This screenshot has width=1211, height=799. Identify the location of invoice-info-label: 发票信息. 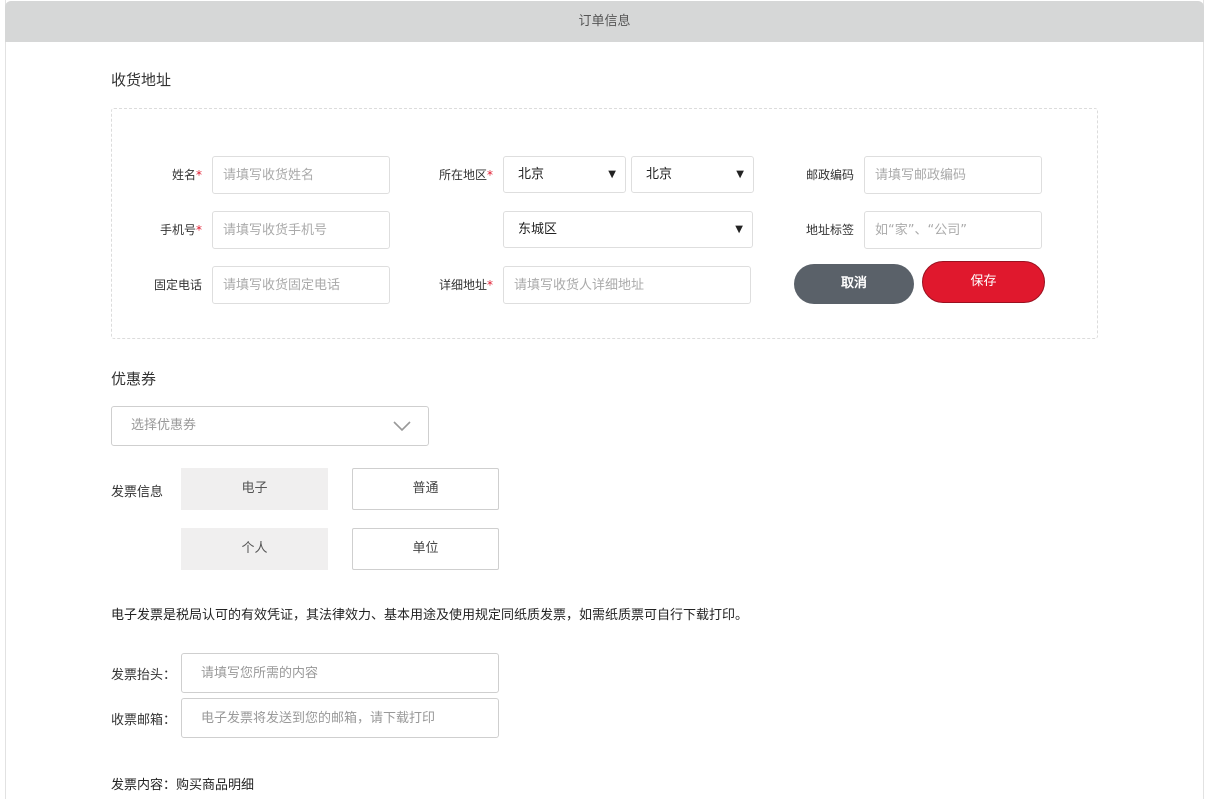
(137, 492).